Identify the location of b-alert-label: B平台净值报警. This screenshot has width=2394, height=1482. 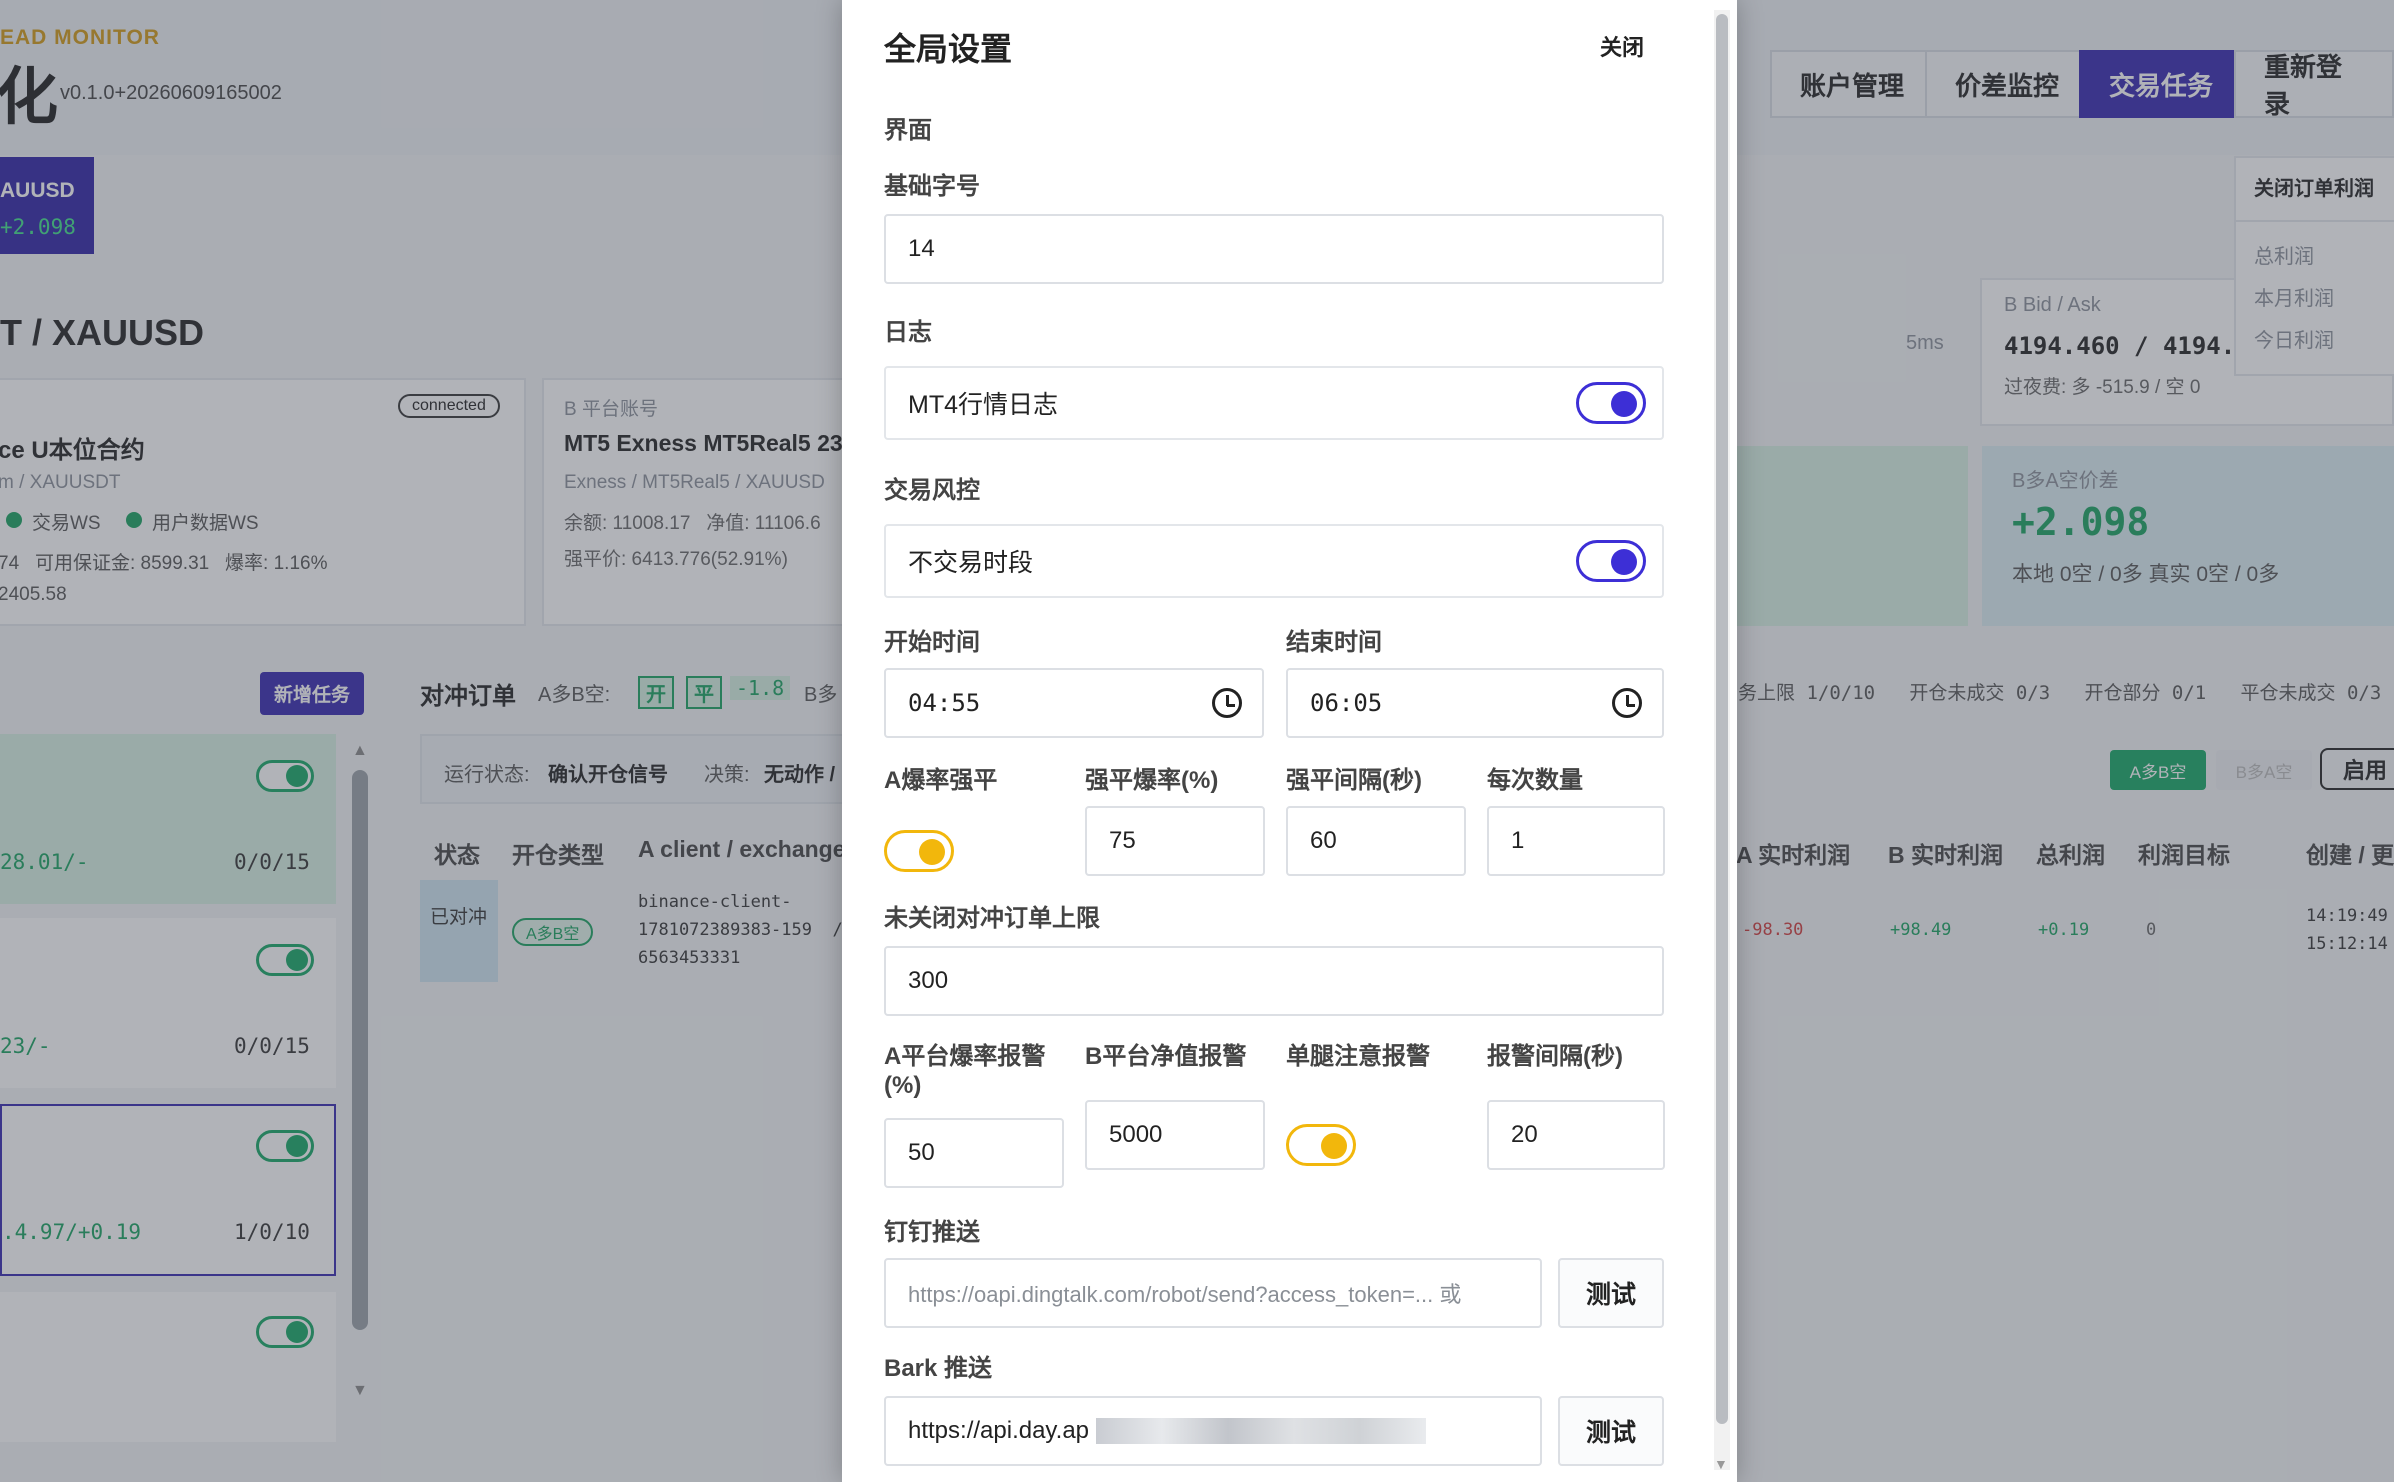
(1166, 1056).